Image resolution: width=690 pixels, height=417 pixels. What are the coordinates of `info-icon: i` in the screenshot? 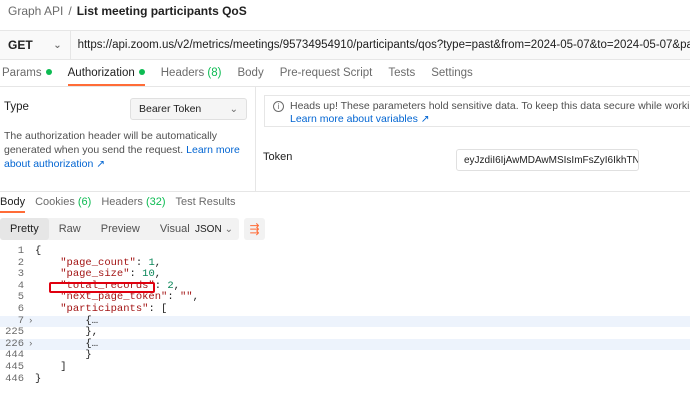 It's located at (278, 106).